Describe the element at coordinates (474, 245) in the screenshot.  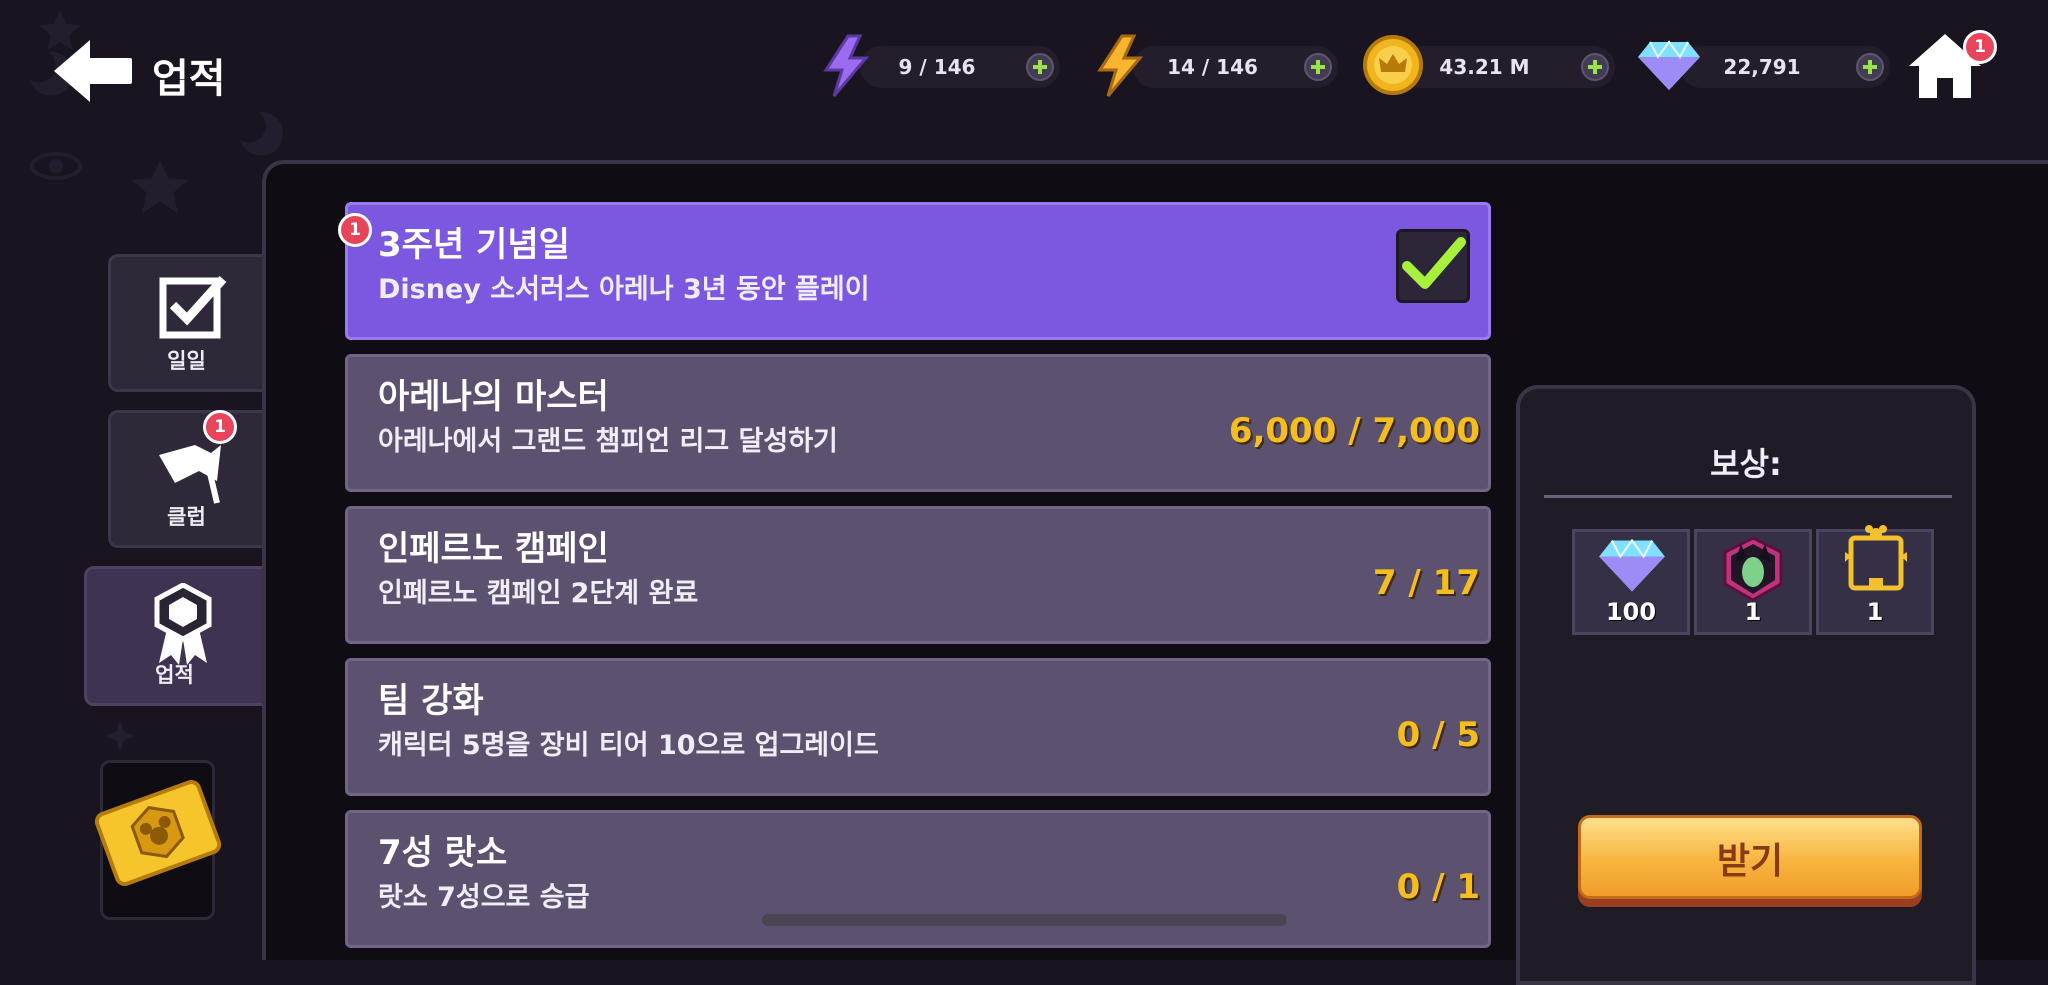
I see `achievement-title: 3주년 기념일` at that location.